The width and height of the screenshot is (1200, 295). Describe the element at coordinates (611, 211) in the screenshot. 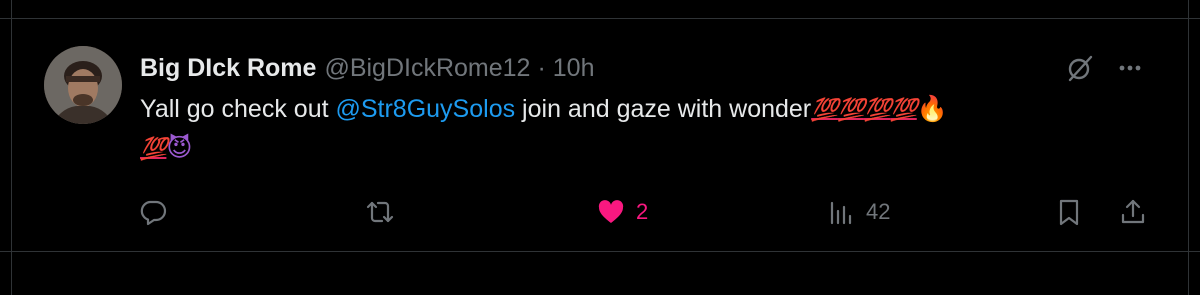

I see `heart-filled-icon` at that location.